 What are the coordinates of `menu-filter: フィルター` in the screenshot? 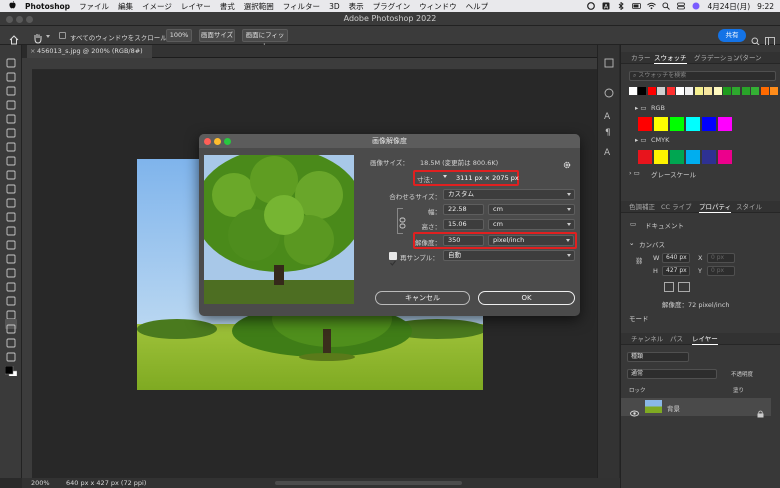 It's located at (301, 6).